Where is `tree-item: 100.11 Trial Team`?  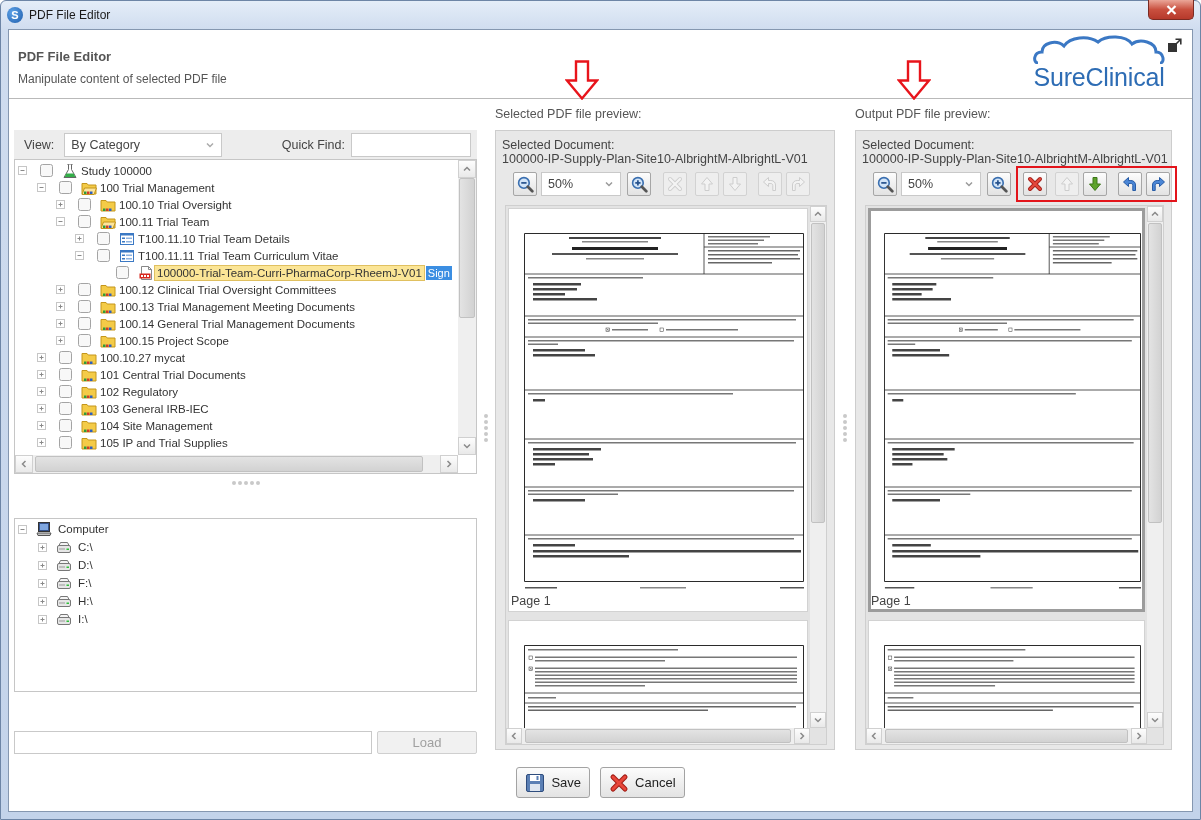
tree-item: 100.11 Trial Team is located at coordinates (164, 221).